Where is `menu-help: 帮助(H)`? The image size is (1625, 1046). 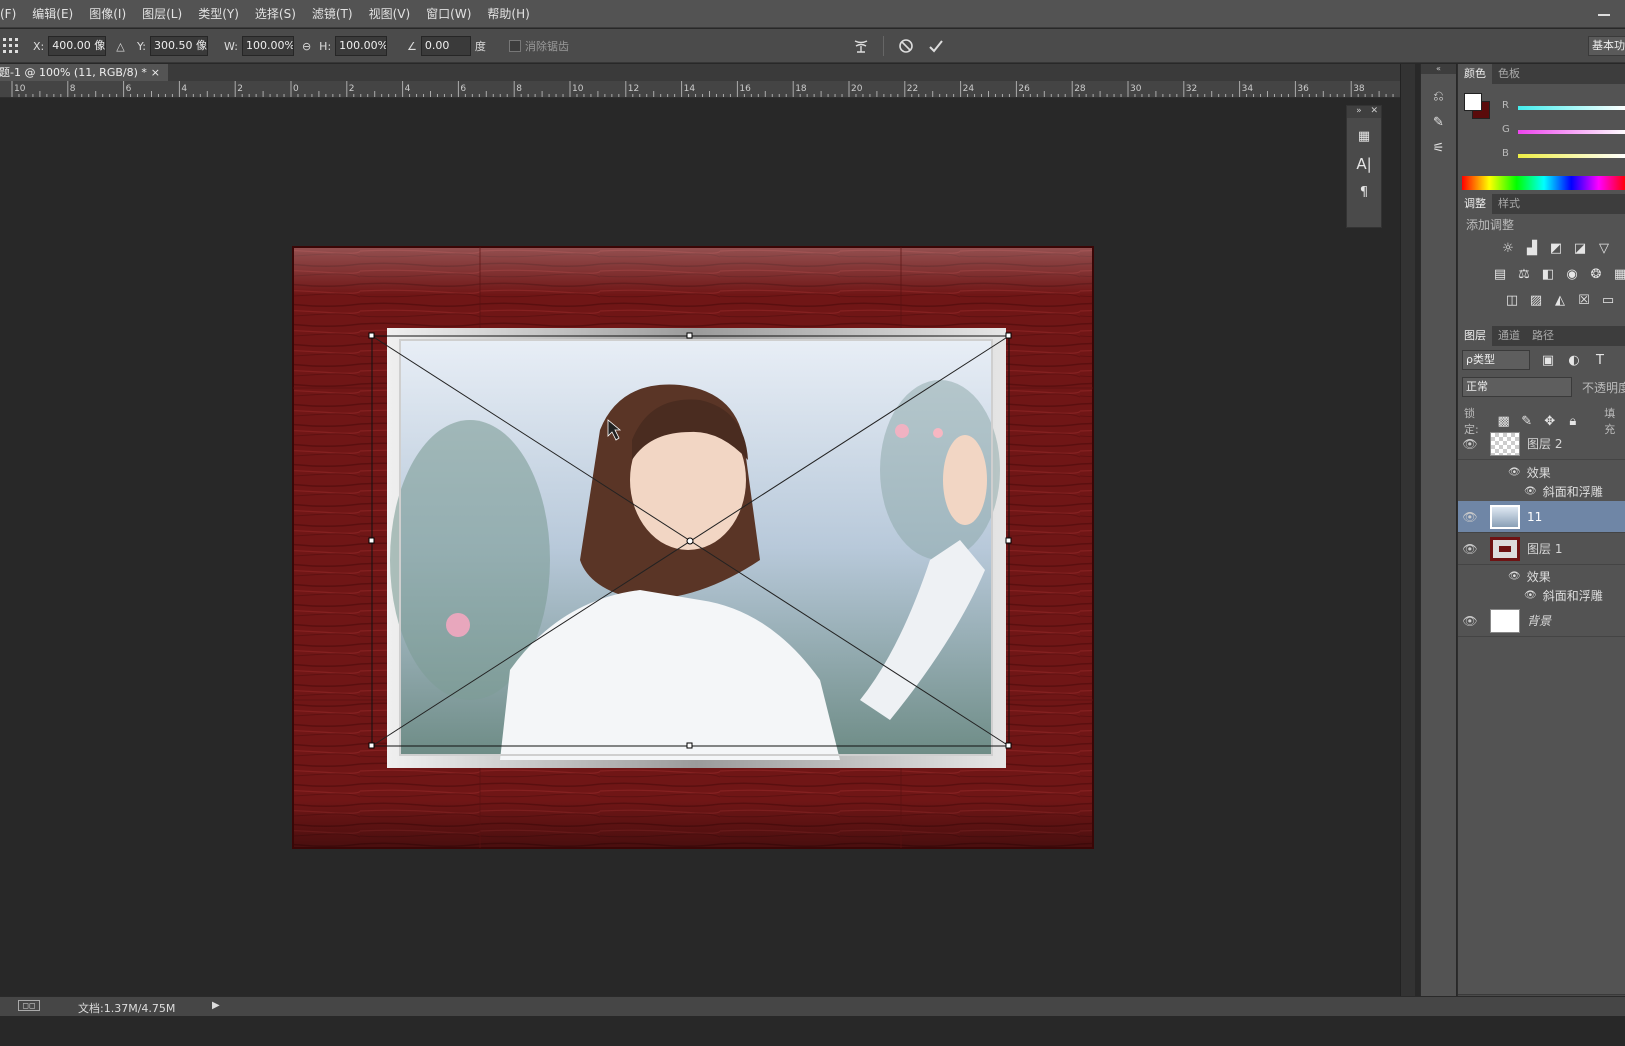
menu-help: 帮助(H) is located at coordinates (508, 13).